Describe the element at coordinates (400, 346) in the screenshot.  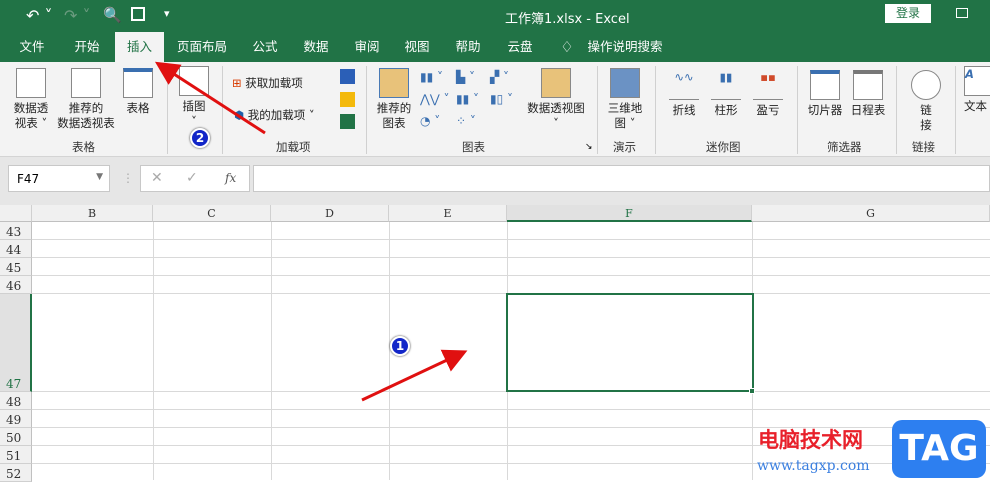
I see `step-badge-1: 1` at that location.